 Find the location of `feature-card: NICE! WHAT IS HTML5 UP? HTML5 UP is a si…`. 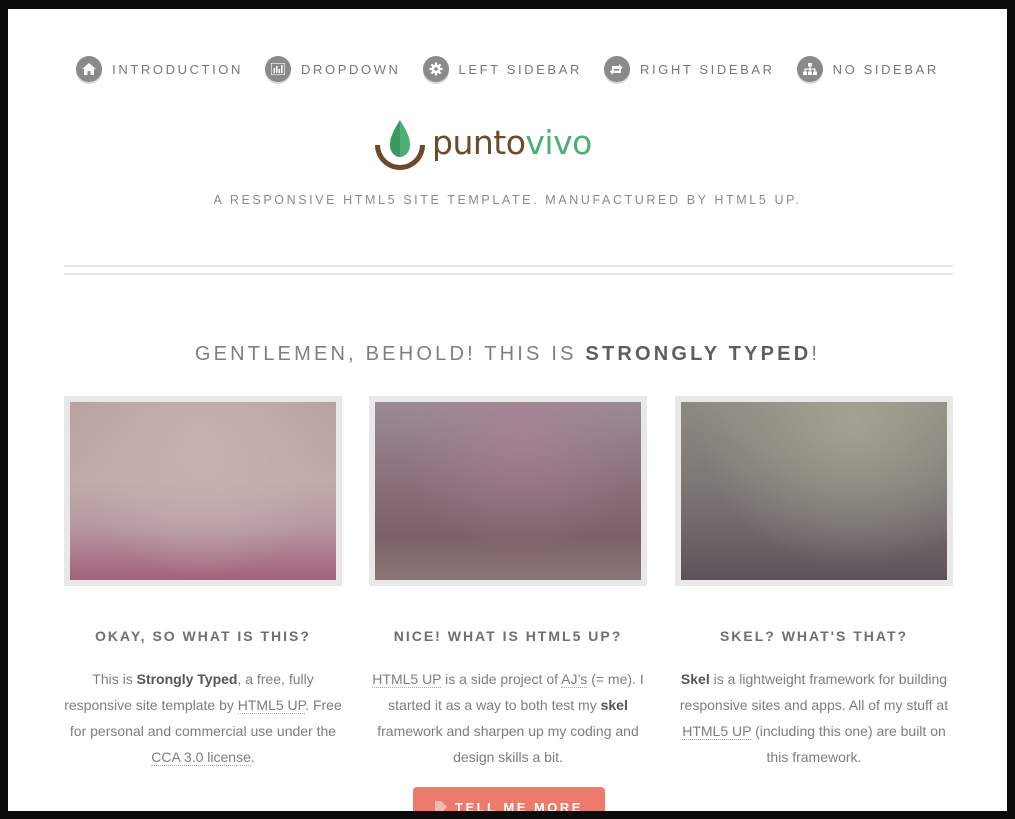

feature-card: NICE! WHAT IS HTML5 UP? HTML5 UP is a si… is located at coordinates (508, 583).